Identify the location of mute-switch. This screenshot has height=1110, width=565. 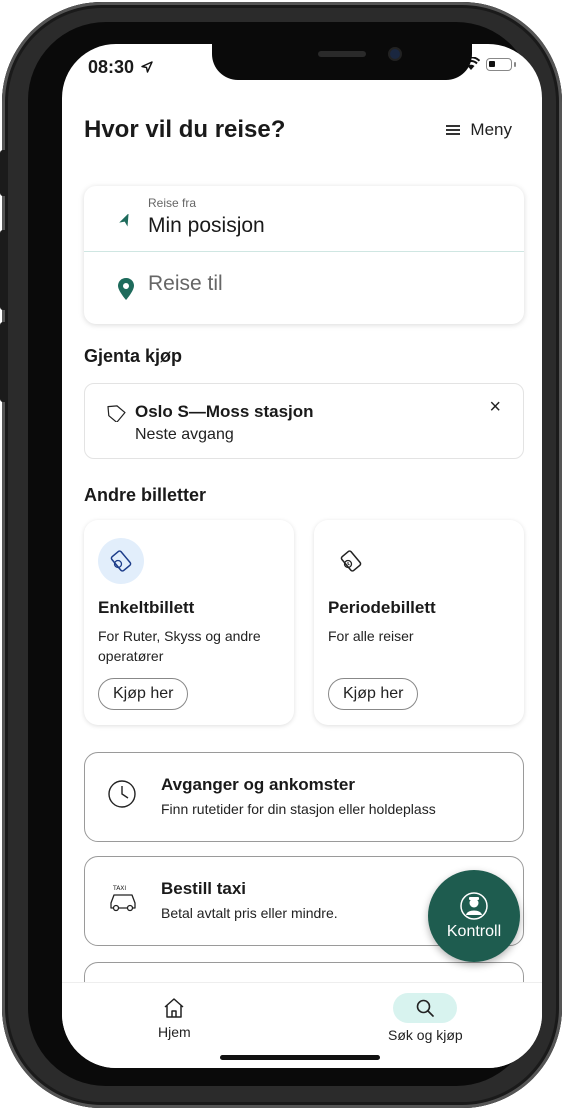
(4, 173).